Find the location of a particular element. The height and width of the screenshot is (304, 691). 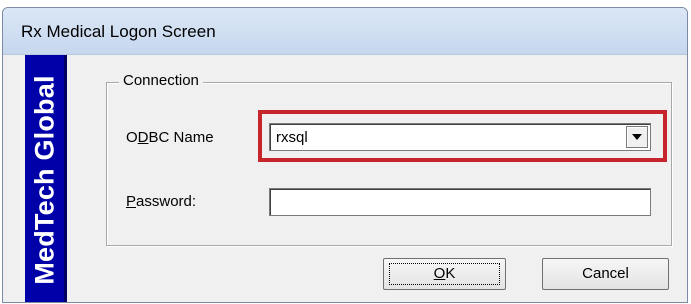

ok-accelerator: O is located at coordinates (439, 273).